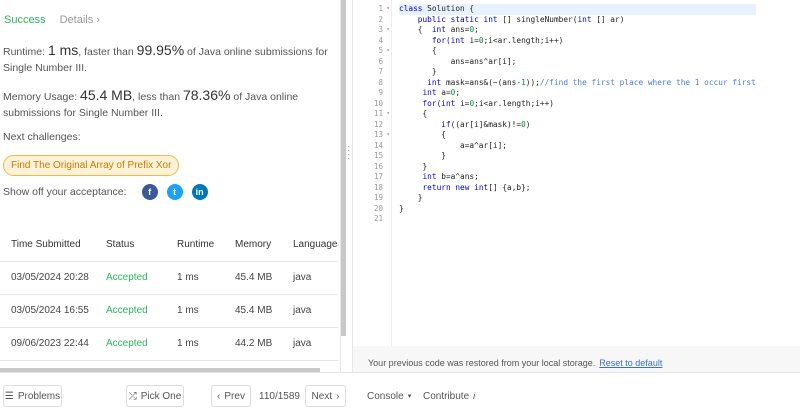 This screenshot has width=800, height=411. Describe the element at coordinates (325, 396) in the screenshot. I see `next-button: Next ›` at that location.